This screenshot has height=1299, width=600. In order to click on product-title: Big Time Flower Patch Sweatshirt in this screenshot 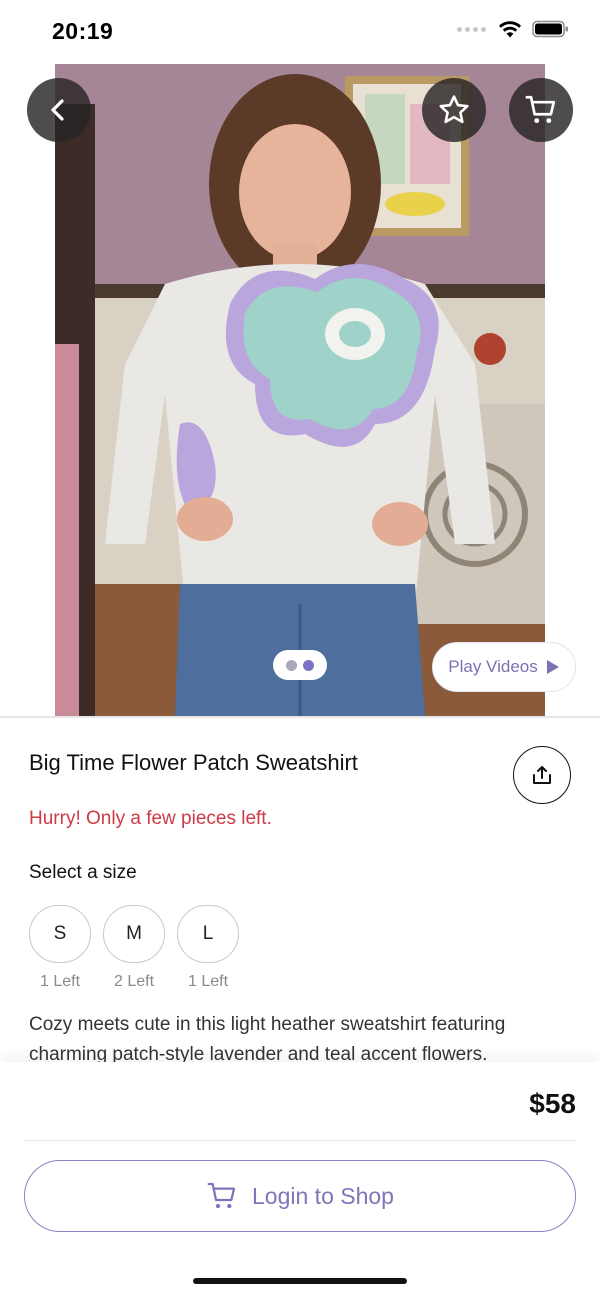, I will do `click(193, 762)`.